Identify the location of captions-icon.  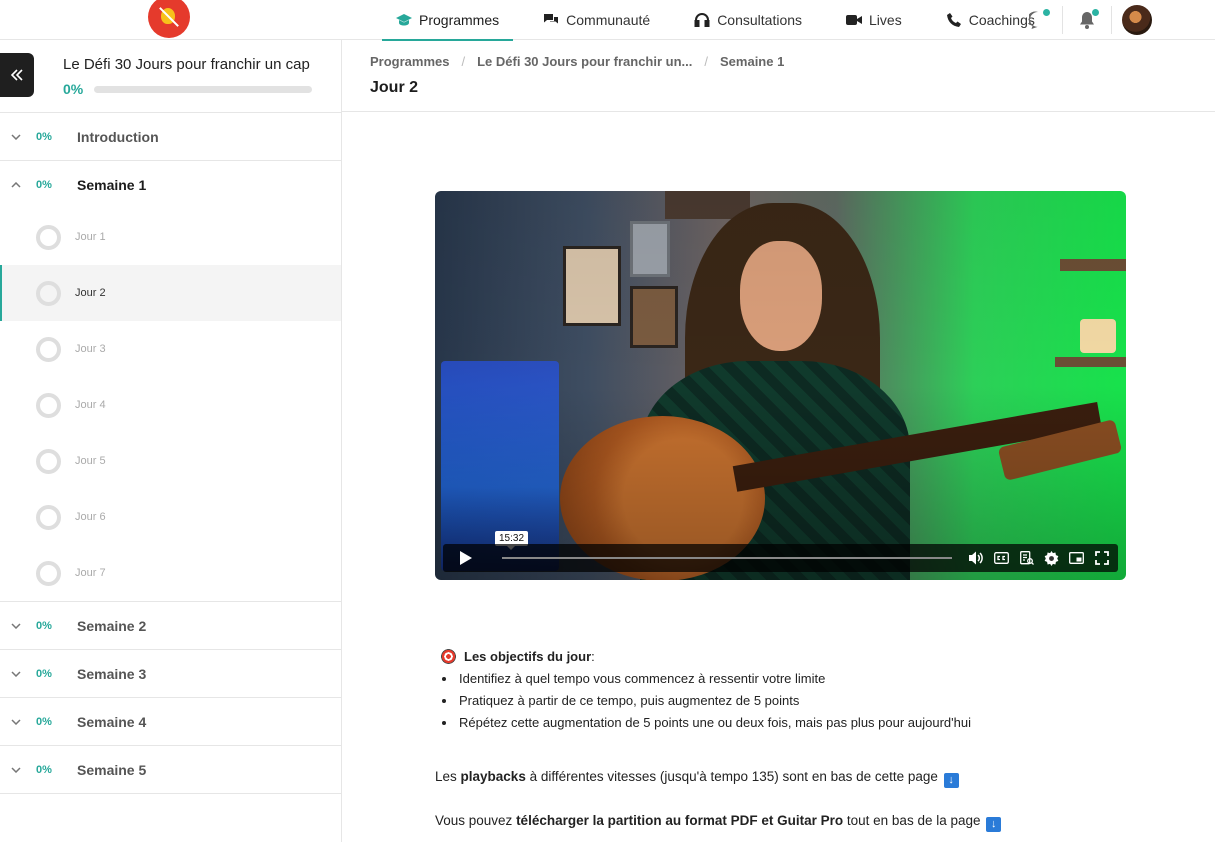
(1002, 558).